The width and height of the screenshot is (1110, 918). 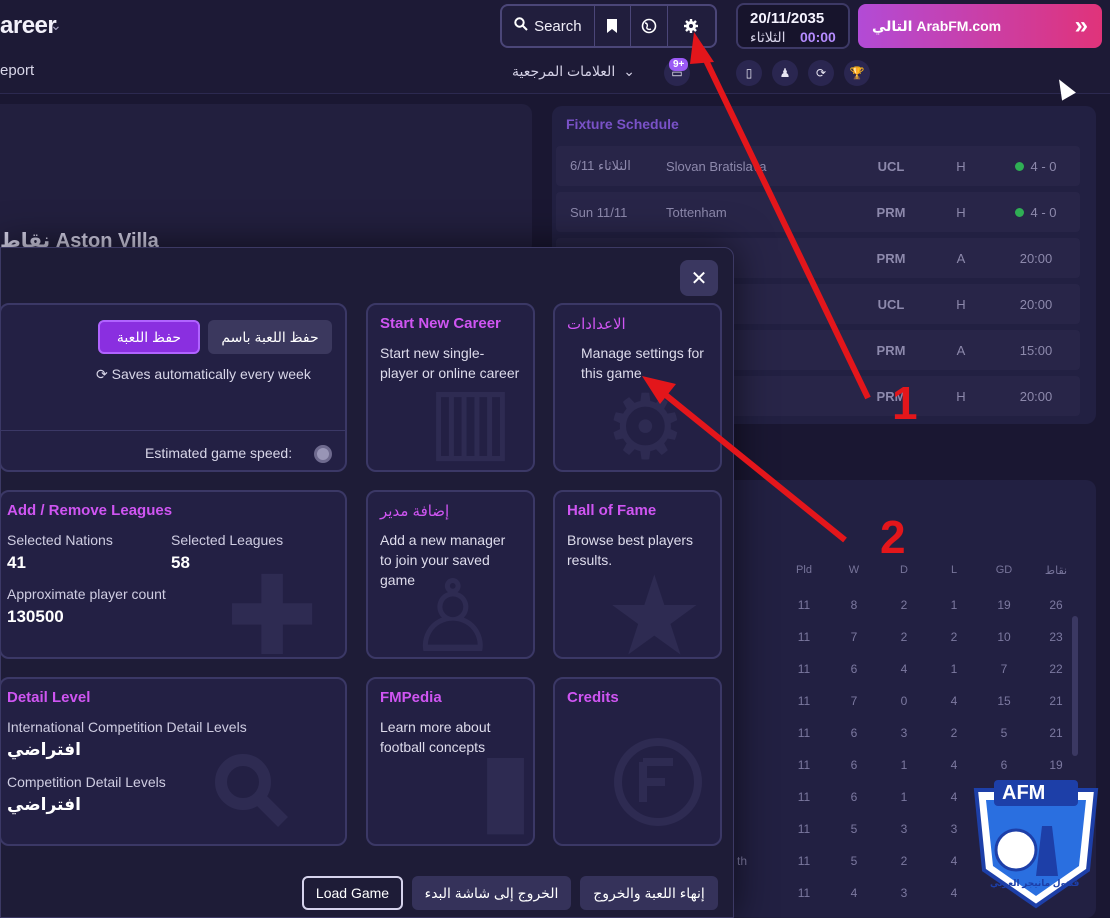 What do you see at coordinates (756, 287) in the screenshot?
I see `annotation-arrows` at bounding box center [756, 287].